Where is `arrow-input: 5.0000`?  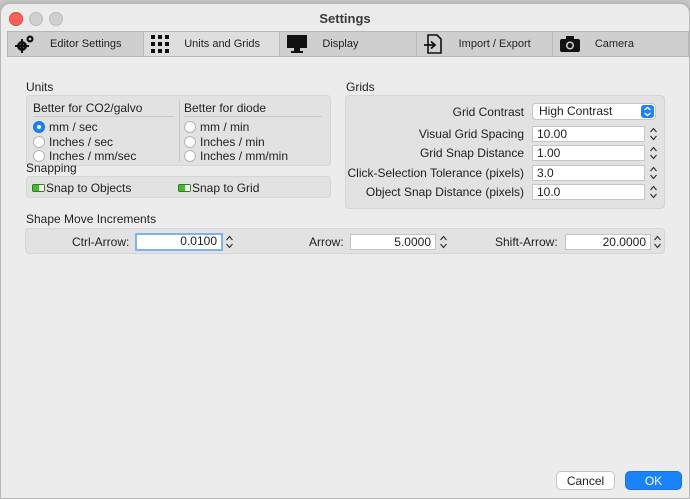
arrow-input: 5.0000 is located at coordinates (393, 242).